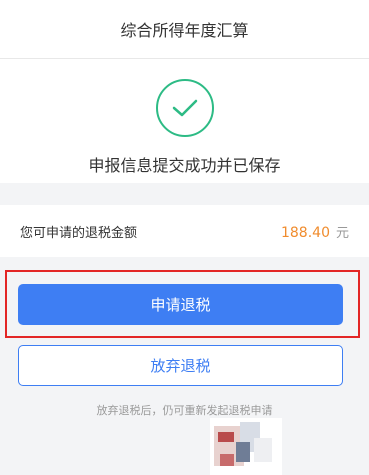  I want to click on refund-amount: 188.40, so click(305, 232).